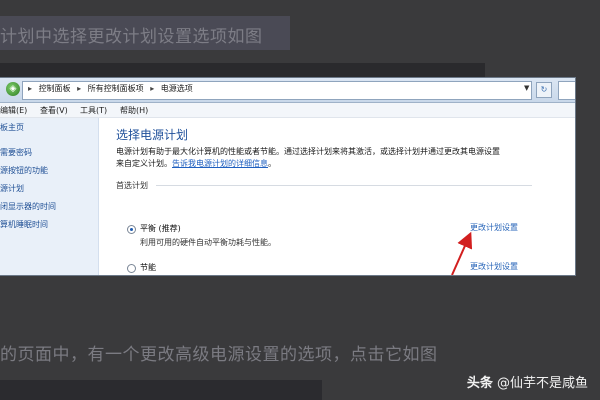 The width and height of the screenshot is (600, 400). I want to click on article-caption-mid: 的页面中，有一个更改高级电源设置的选项，点击它如图, so click(219, 355).